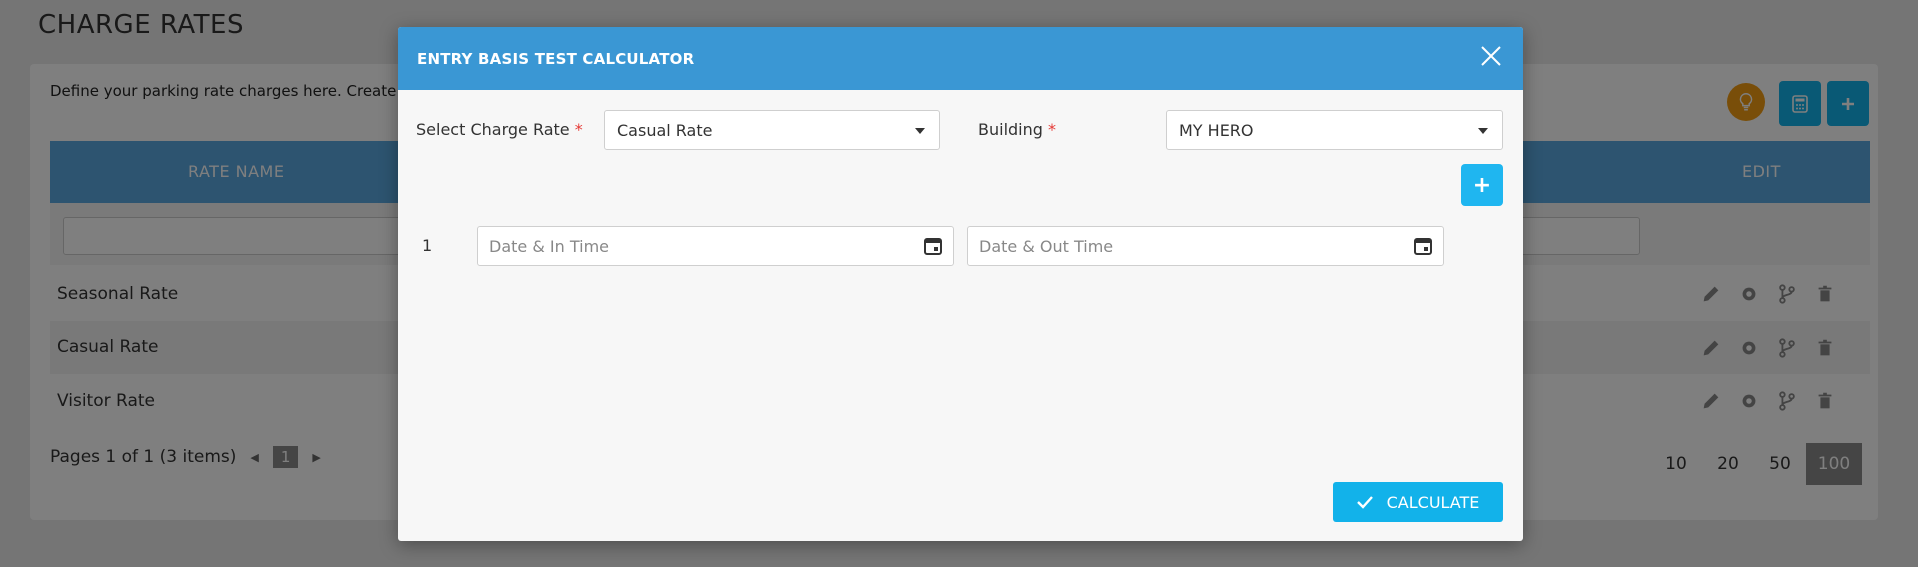  I want to click on date-out-placeholder: Date & Out Time, so click(1046, 246).